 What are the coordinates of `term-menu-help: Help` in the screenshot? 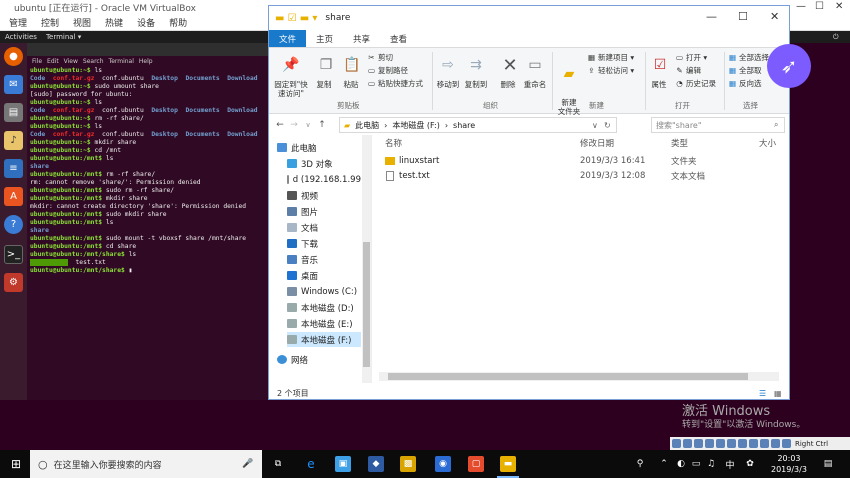 It's located at (146, 62).